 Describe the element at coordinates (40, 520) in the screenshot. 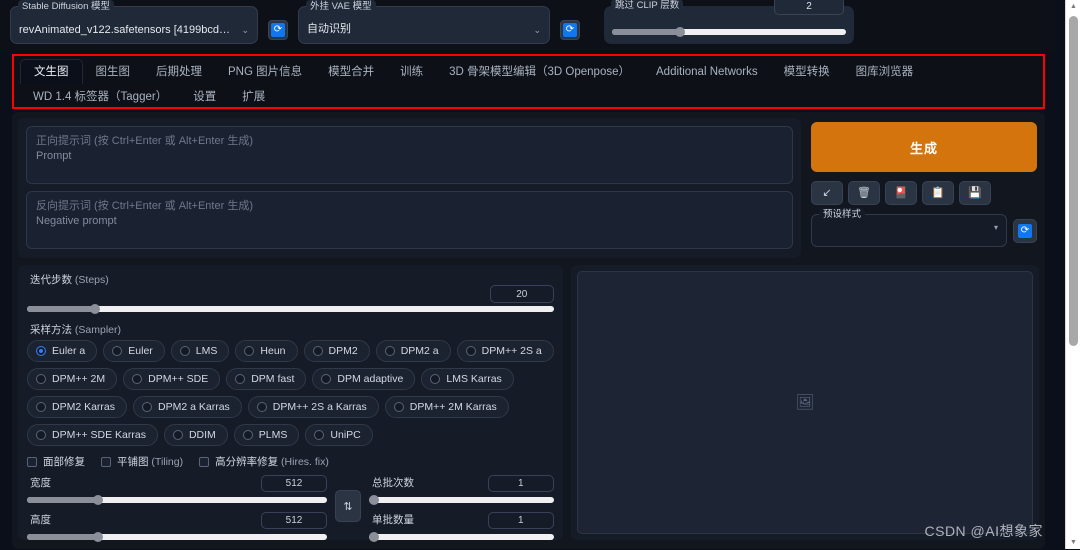

I see `height-label: 高度` at that location.